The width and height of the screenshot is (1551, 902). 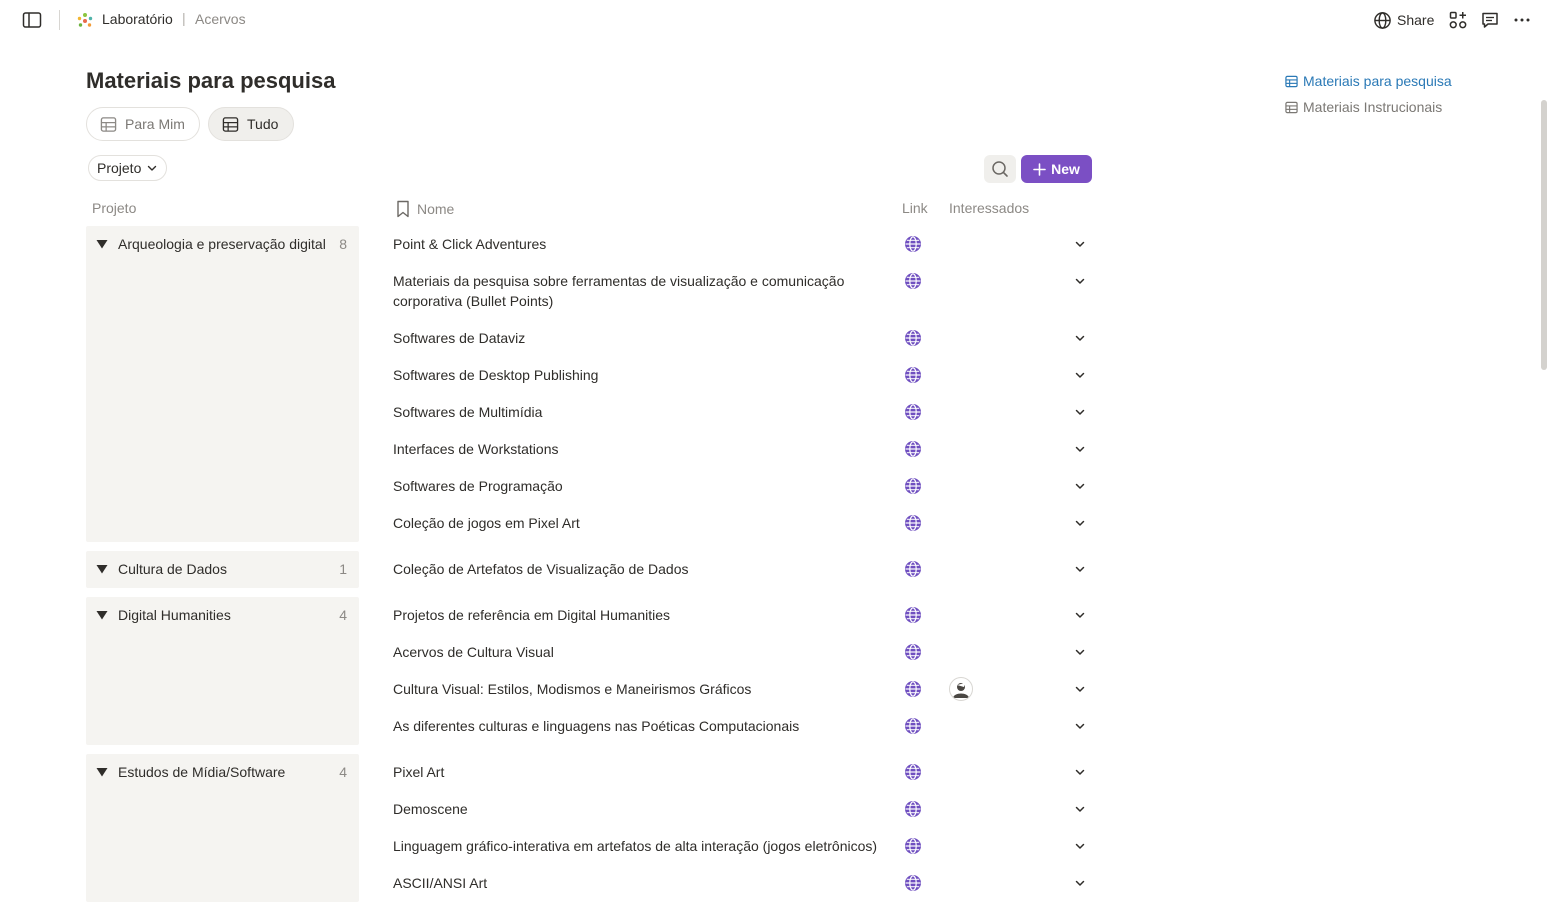 I want to click on view-tab-label: Tudo, so click(x=263, y=124).